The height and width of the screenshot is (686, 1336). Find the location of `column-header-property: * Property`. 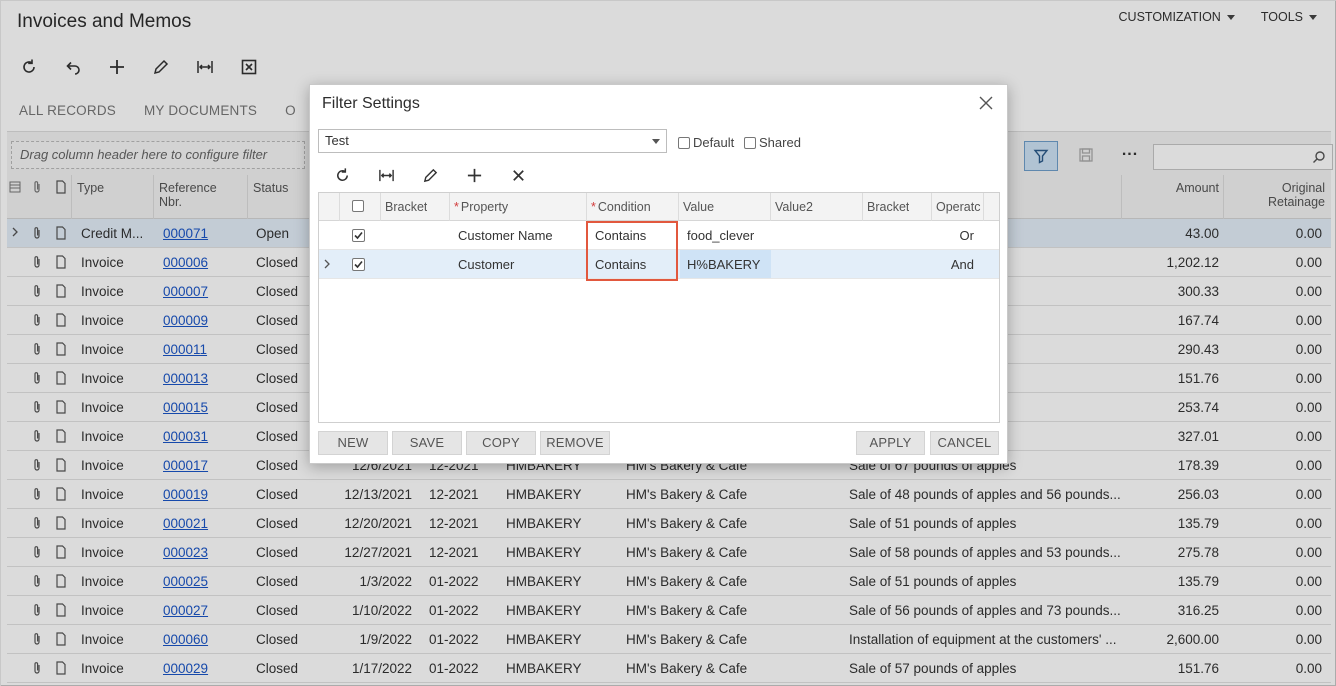

column-header-property: * Property is located at coordinates (481, 207).